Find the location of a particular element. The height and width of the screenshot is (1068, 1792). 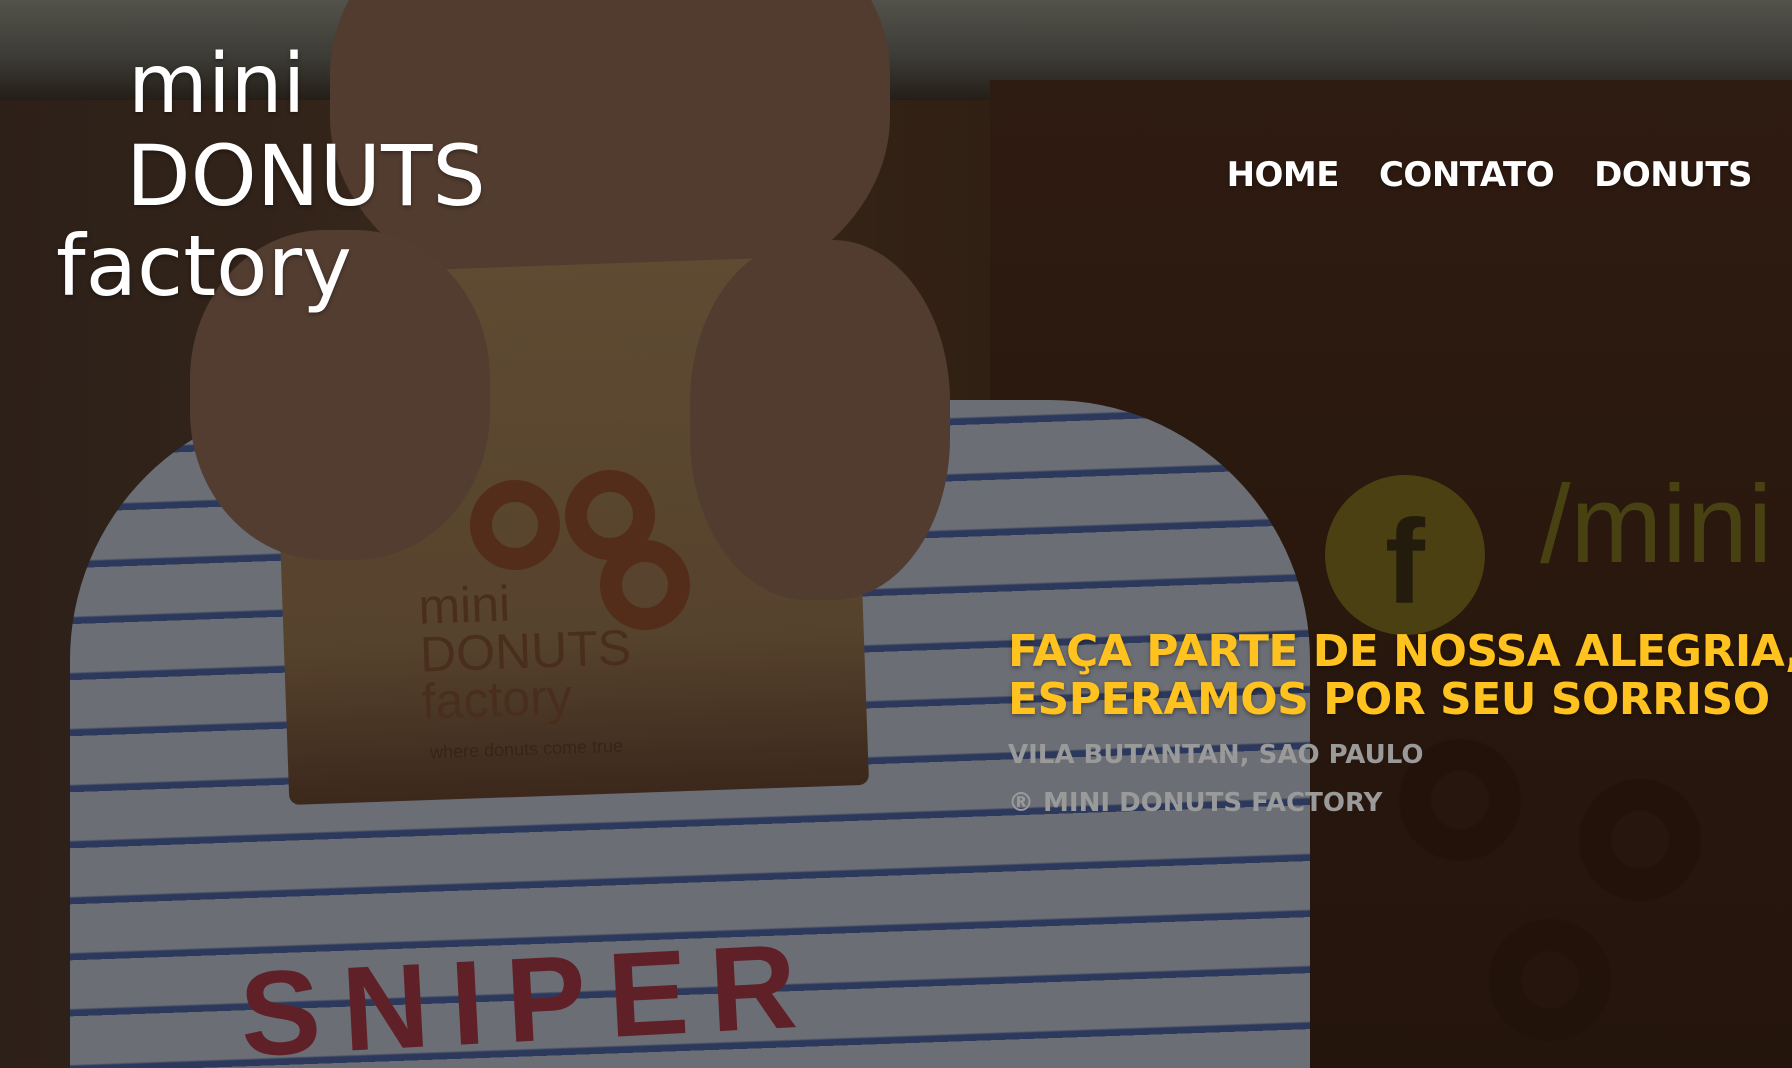

location-text: VILA BUTANTAN, SAO PAULO is located at coordinates (1216, 755).